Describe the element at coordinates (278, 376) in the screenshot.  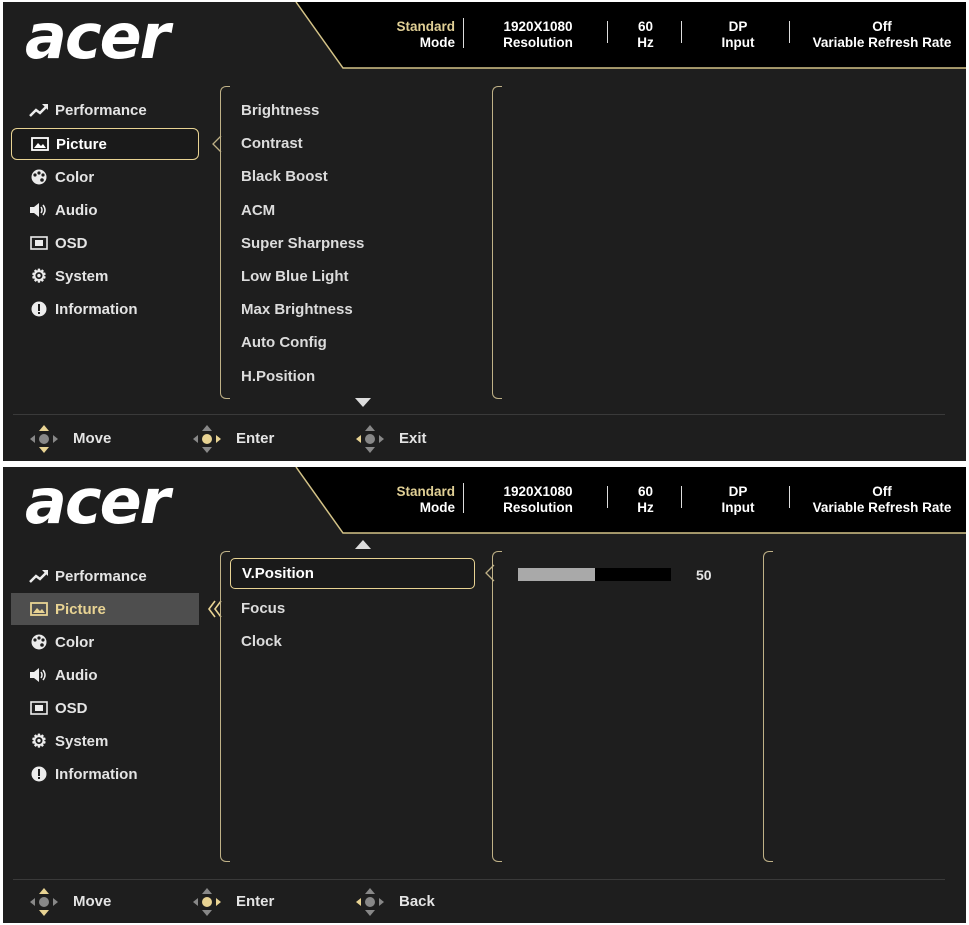
I see `submenu-item: H.Position` at that location.